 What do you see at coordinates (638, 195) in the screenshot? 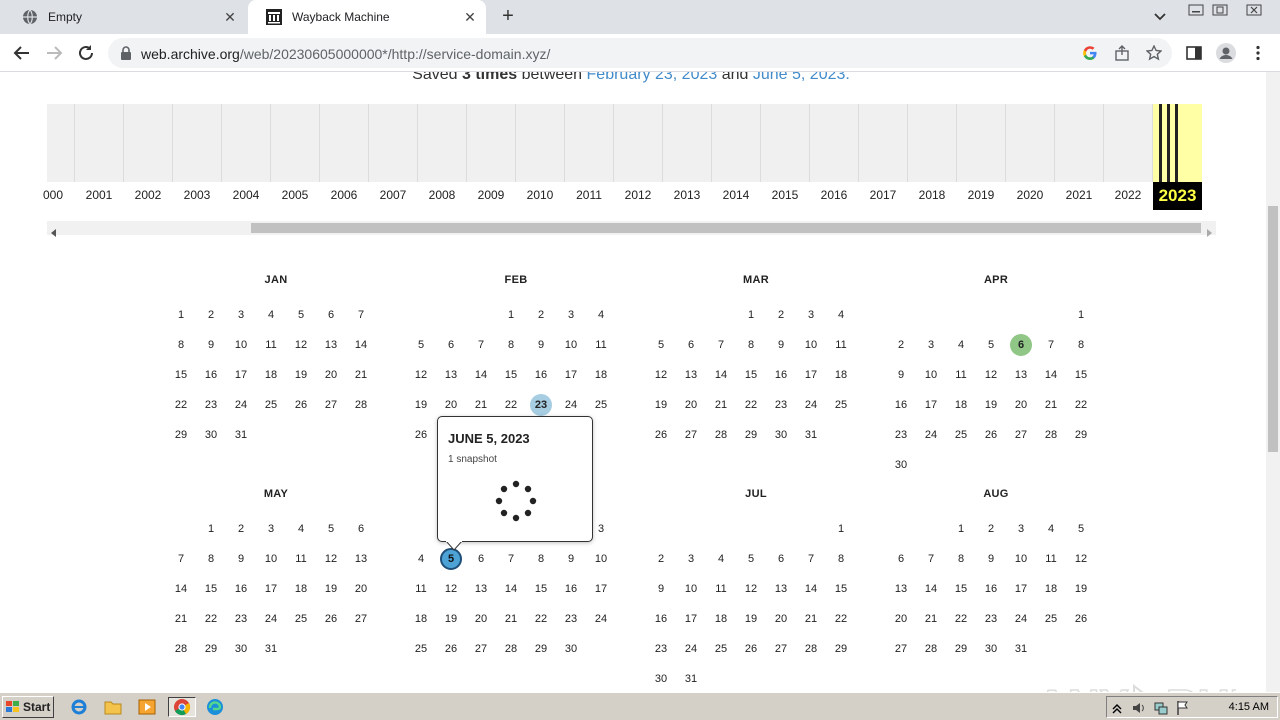
I see `year-label: 2012` at bounding box center [638, 195].